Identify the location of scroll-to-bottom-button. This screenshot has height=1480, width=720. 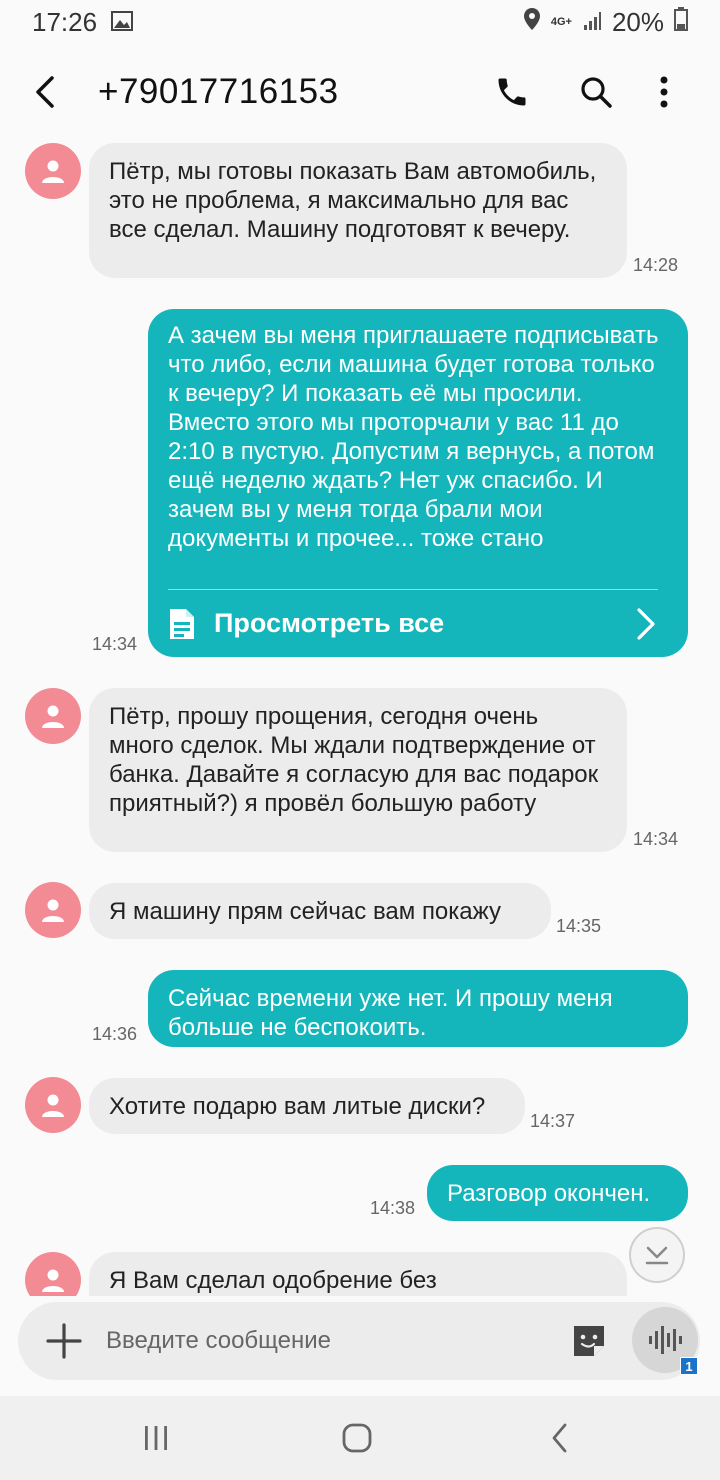
(657, 1255).